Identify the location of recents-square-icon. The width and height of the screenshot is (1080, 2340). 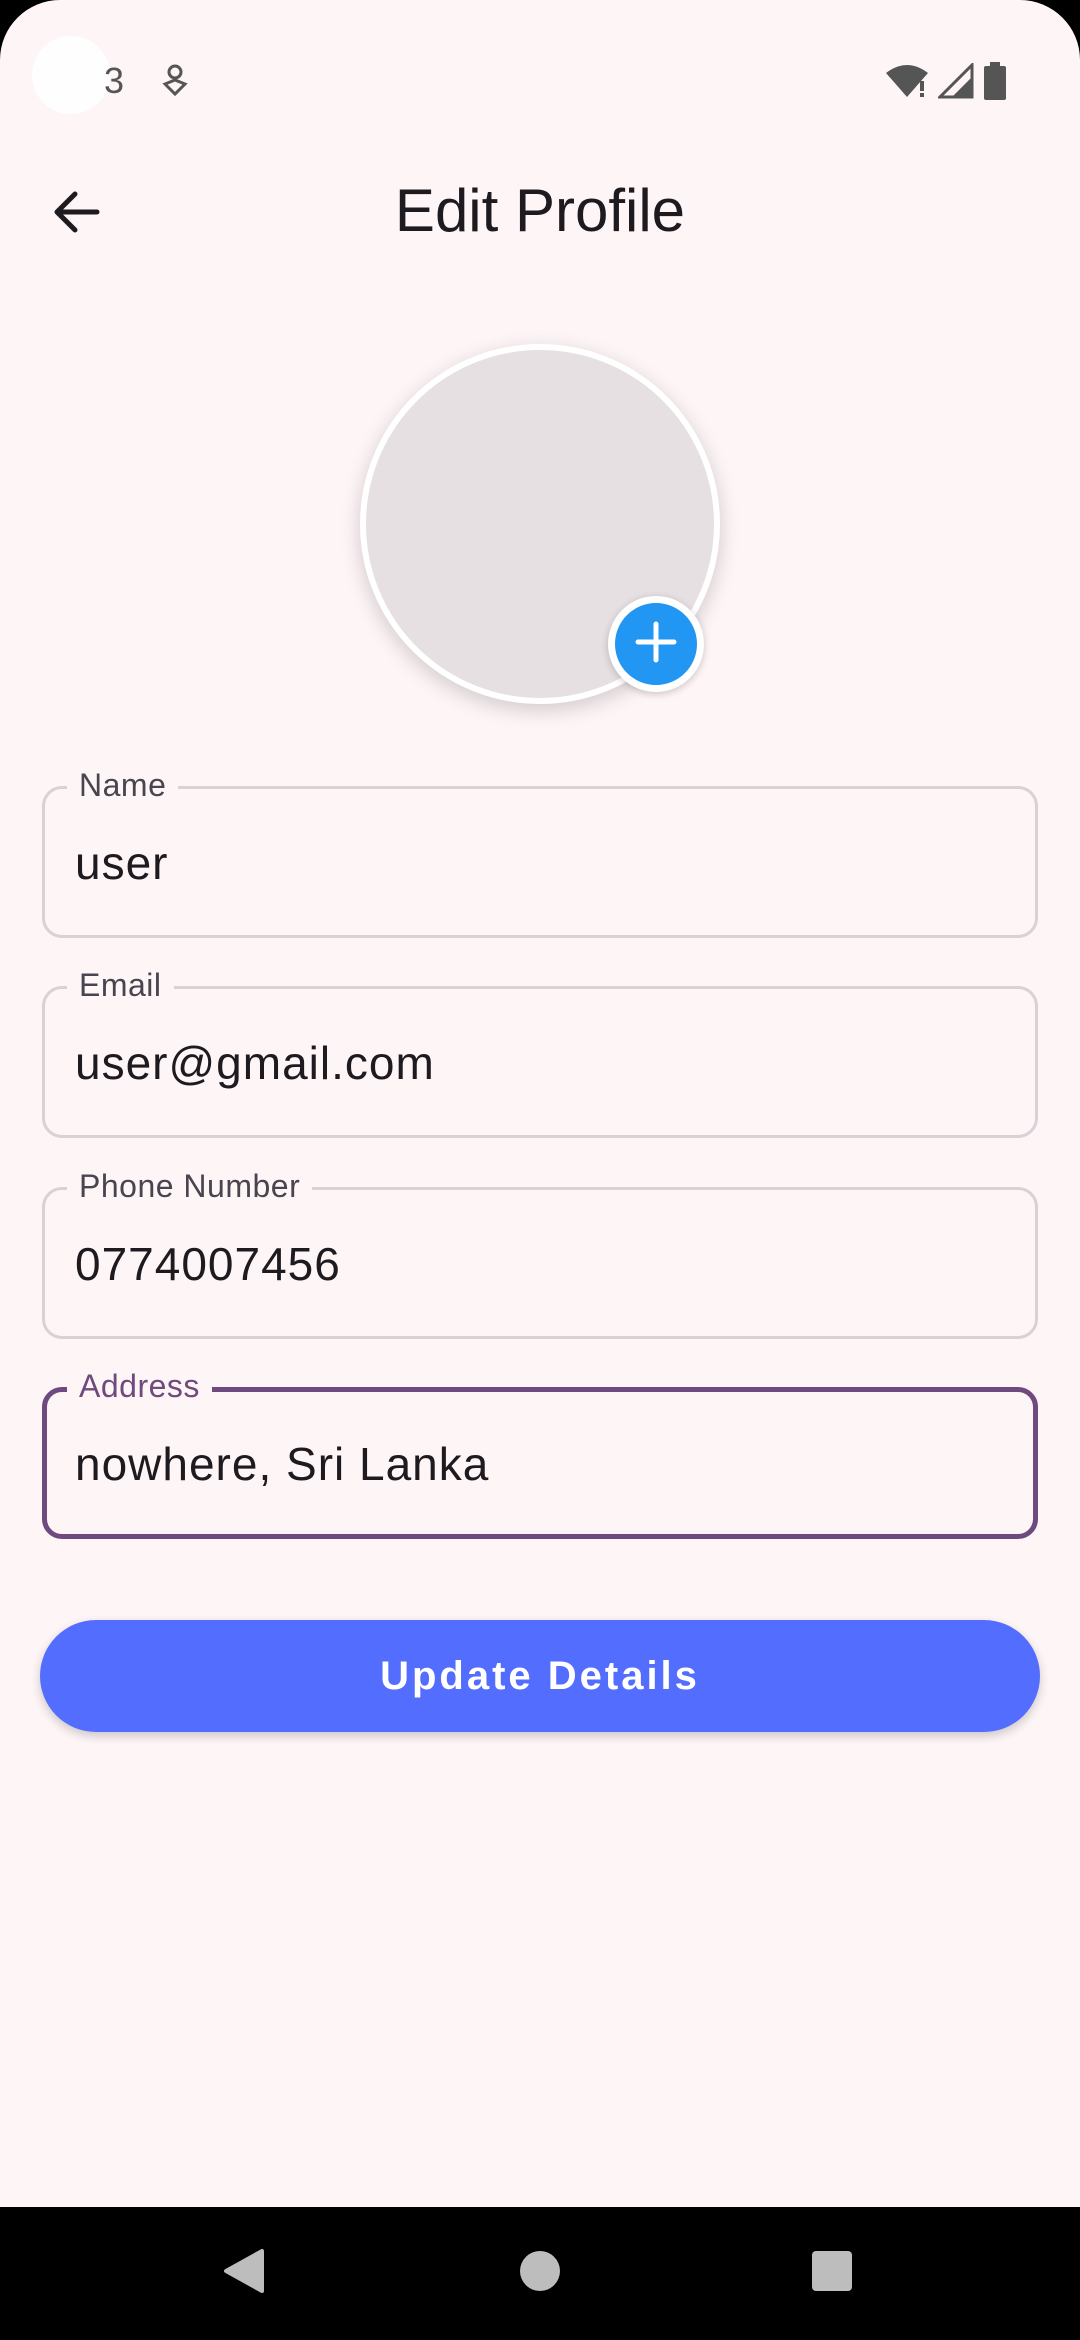
(832, 2273).